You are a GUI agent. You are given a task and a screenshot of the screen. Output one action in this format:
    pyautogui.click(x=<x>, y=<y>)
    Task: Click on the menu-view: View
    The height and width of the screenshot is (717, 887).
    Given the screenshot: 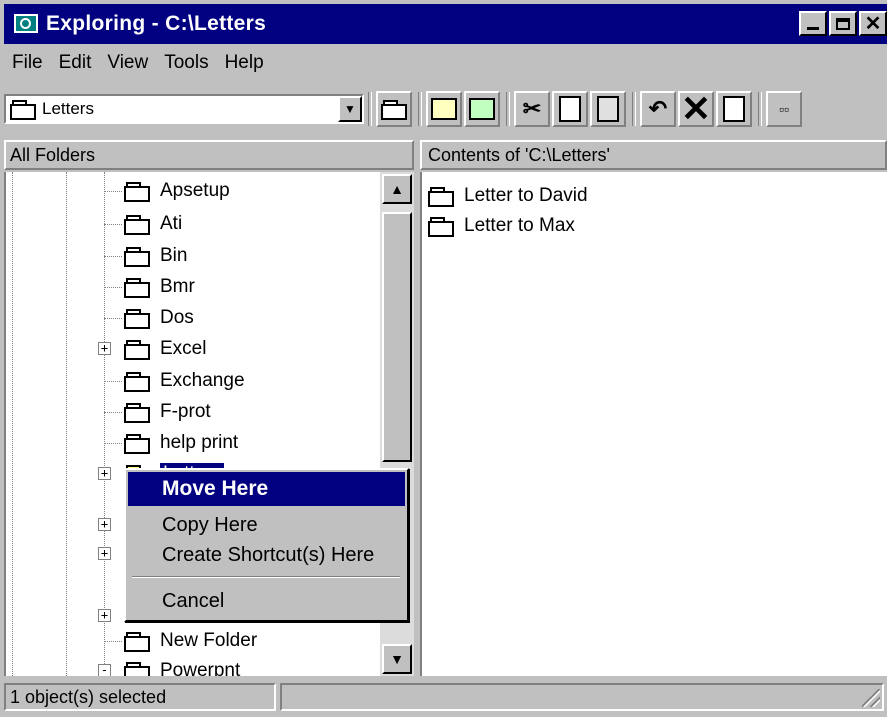 What is the action you would take?
    pyautogui.click(x=127, y=63)
    